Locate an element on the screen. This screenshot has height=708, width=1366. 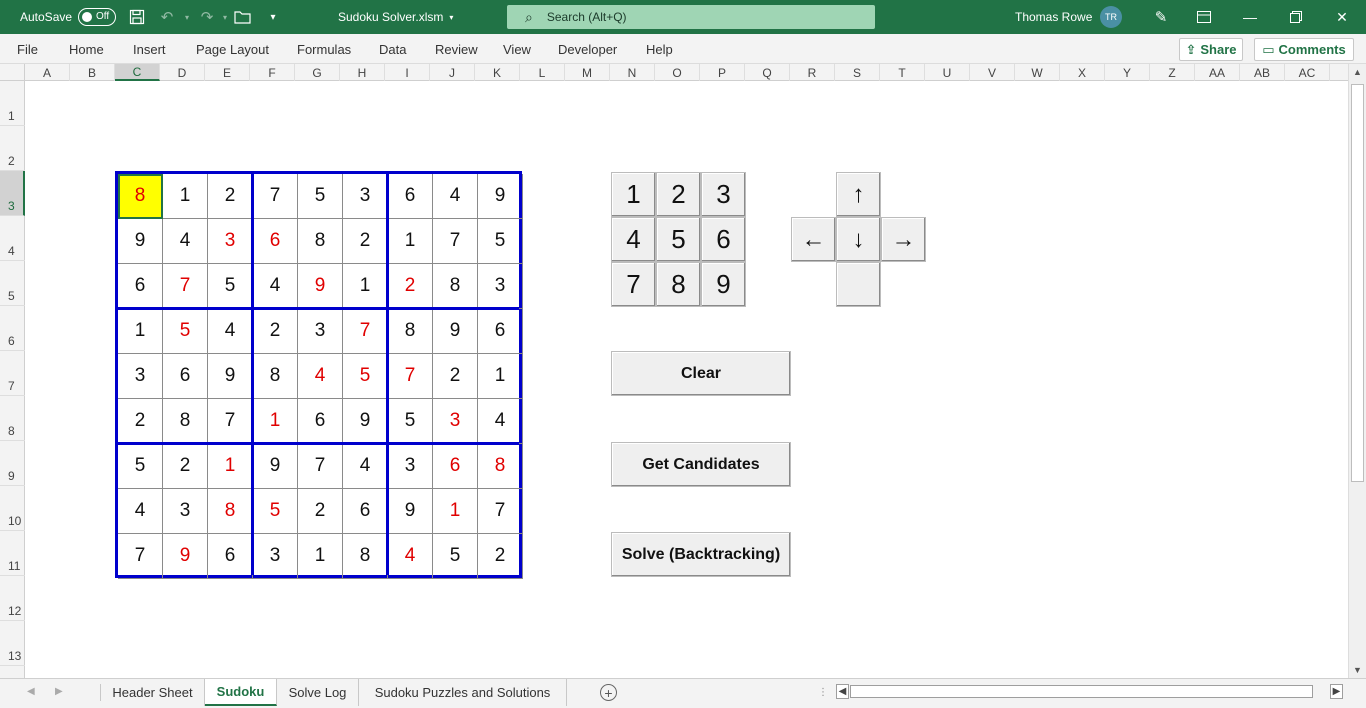
column-header-b: B is located at coordinates (92, 72).